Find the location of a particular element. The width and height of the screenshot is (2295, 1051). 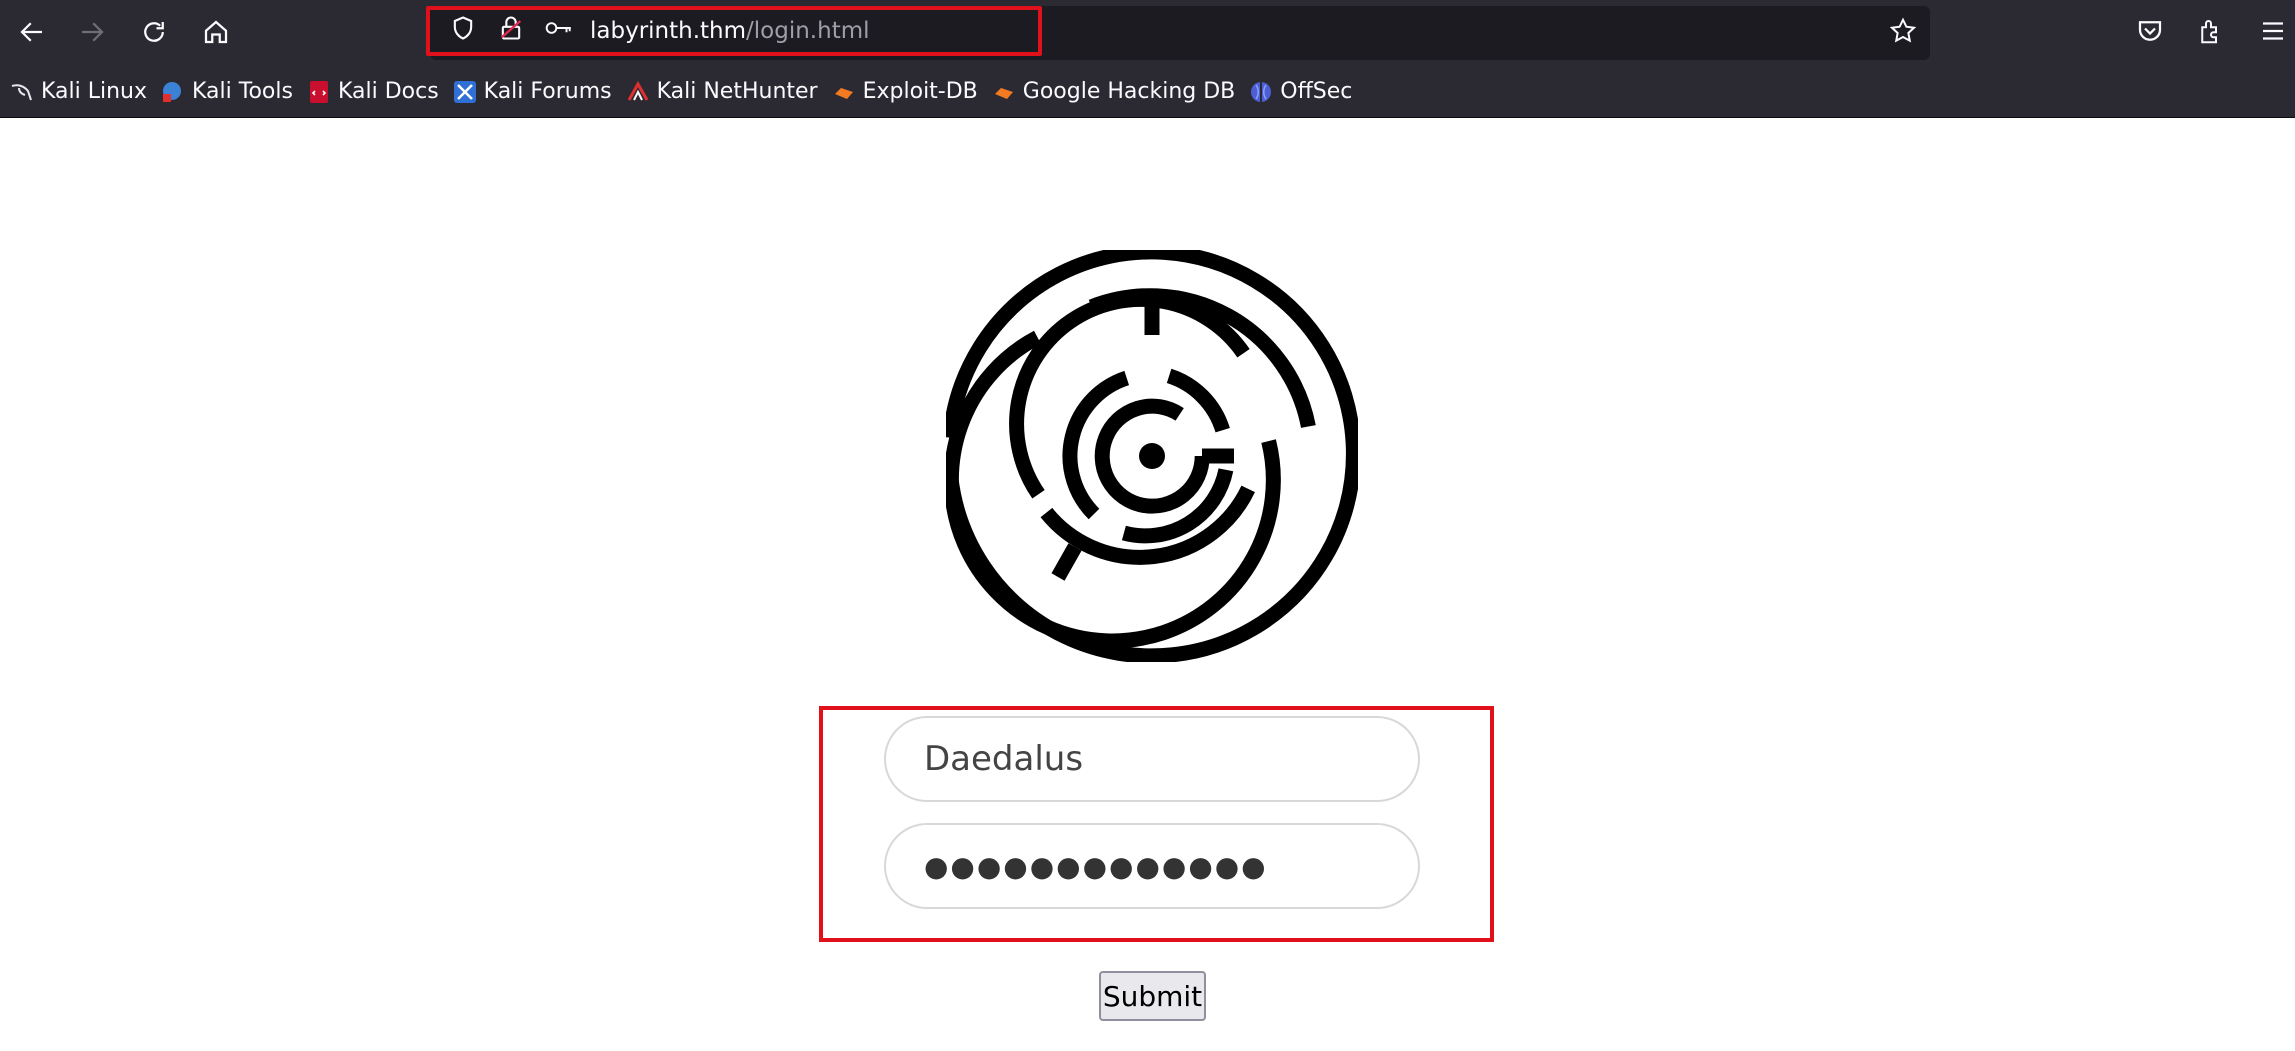

back-arrow-icon is located at coordinates (31, 32).